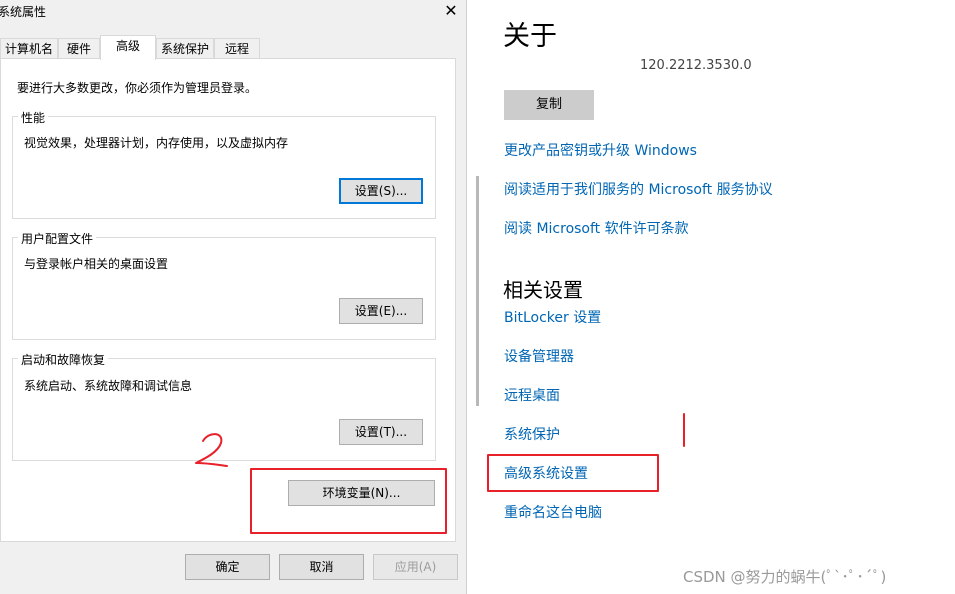  I want to click on tab-advanced: 高级, so click(128, 47).